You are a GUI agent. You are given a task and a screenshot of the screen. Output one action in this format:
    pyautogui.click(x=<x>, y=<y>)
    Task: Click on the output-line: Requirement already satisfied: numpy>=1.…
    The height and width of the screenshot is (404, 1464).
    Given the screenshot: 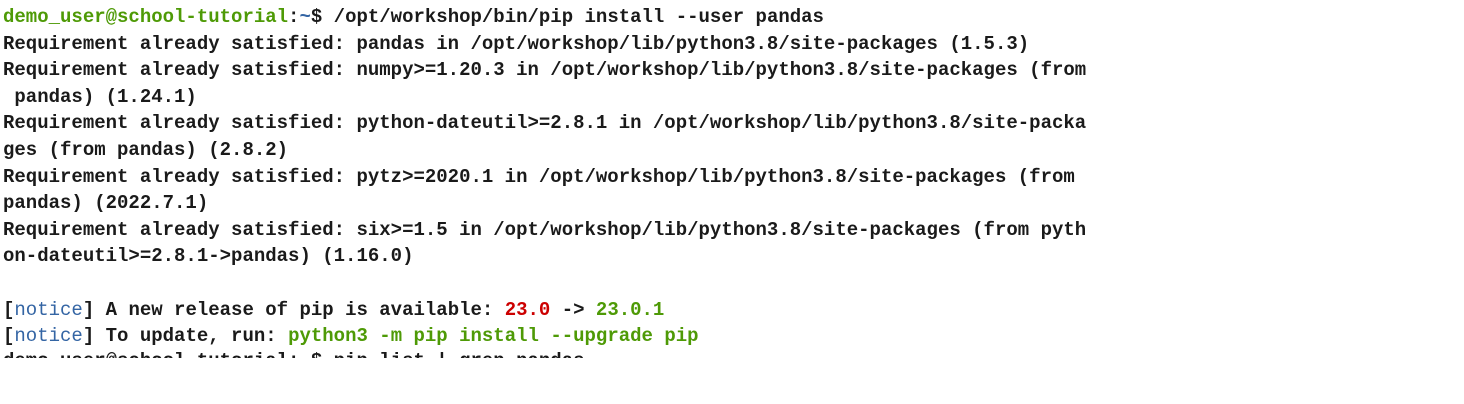 What is the action you would take?
    pyautogui.click(x=545, y=70)
    